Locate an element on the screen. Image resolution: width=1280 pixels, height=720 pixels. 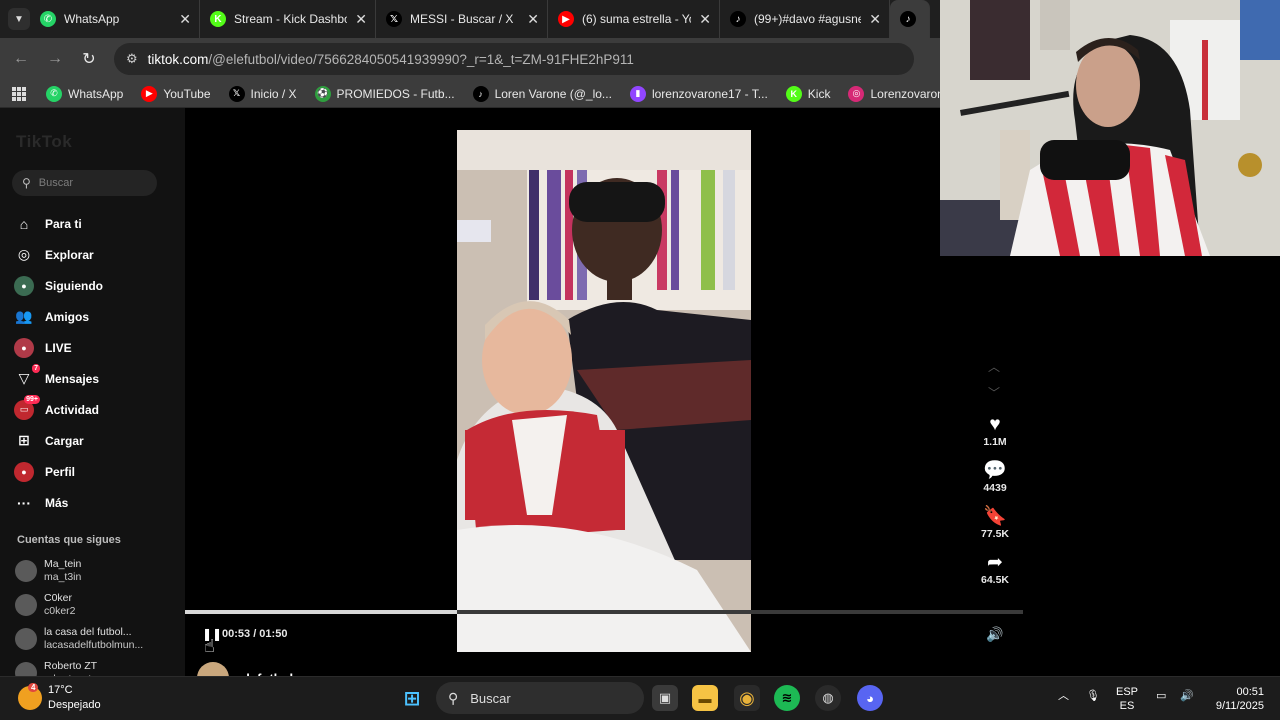
windows-start-icon: ⊞ is located at coordinates (412, 698).